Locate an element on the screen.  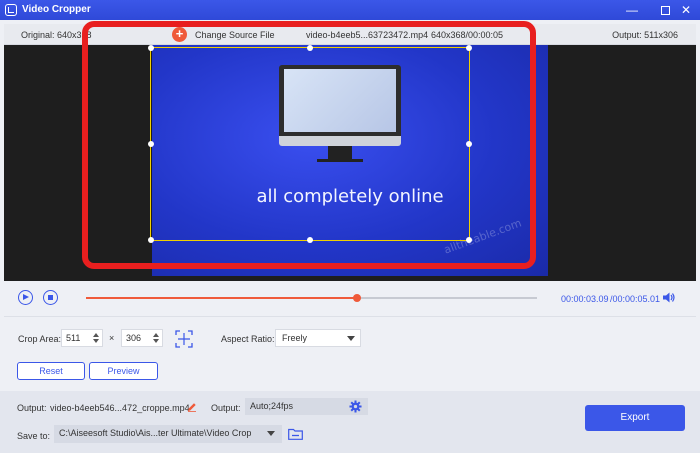
volume-icon is located at coordinates (669, 297).